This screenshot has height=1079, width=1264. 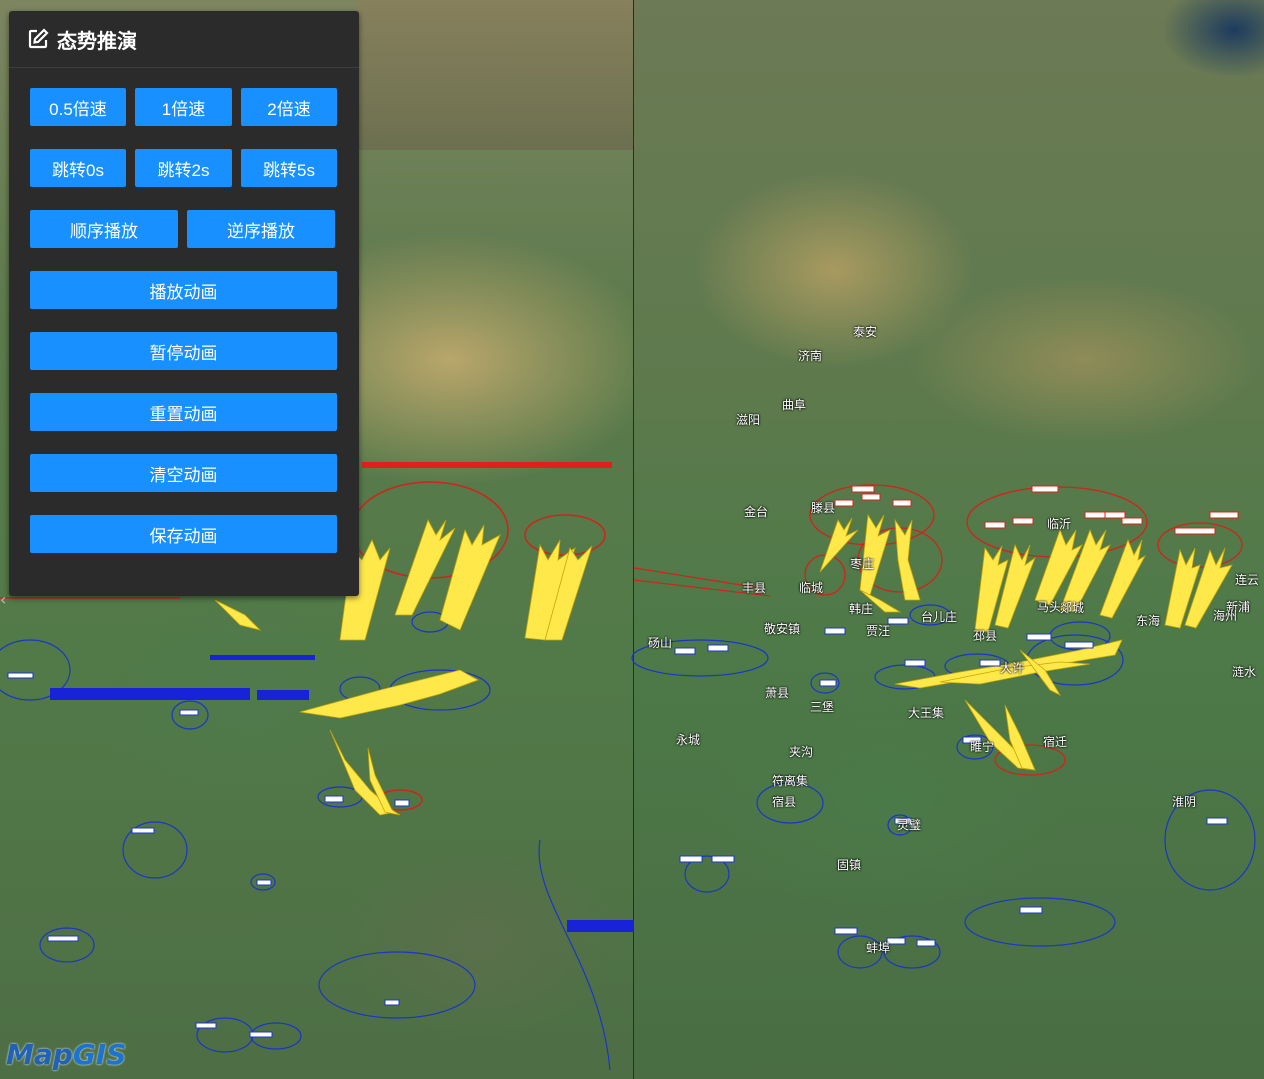 I want to click on collapse-arrow-icon: ‹, so click(x=3, y=599).